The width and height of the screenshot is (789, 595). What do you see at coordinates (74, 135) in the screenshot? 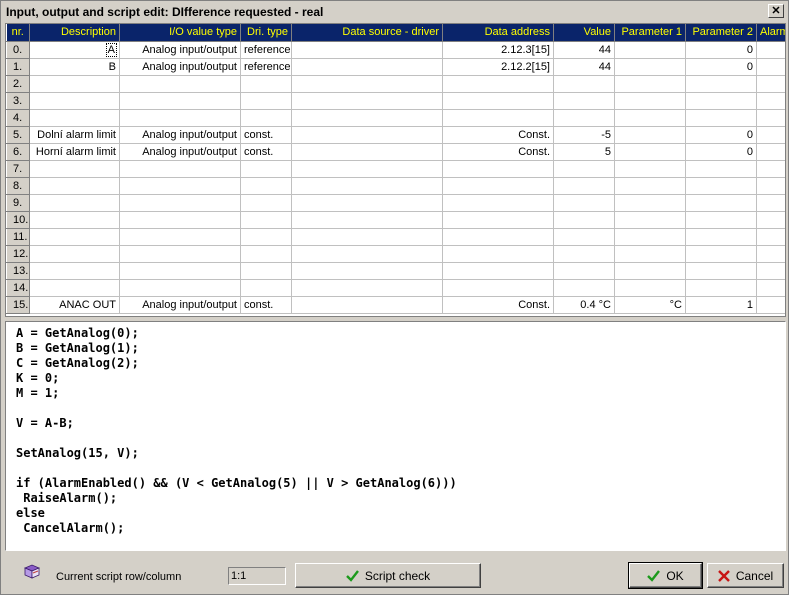
I see `description-cell: Dolní alarm limit` at bounding box center [74, 135].